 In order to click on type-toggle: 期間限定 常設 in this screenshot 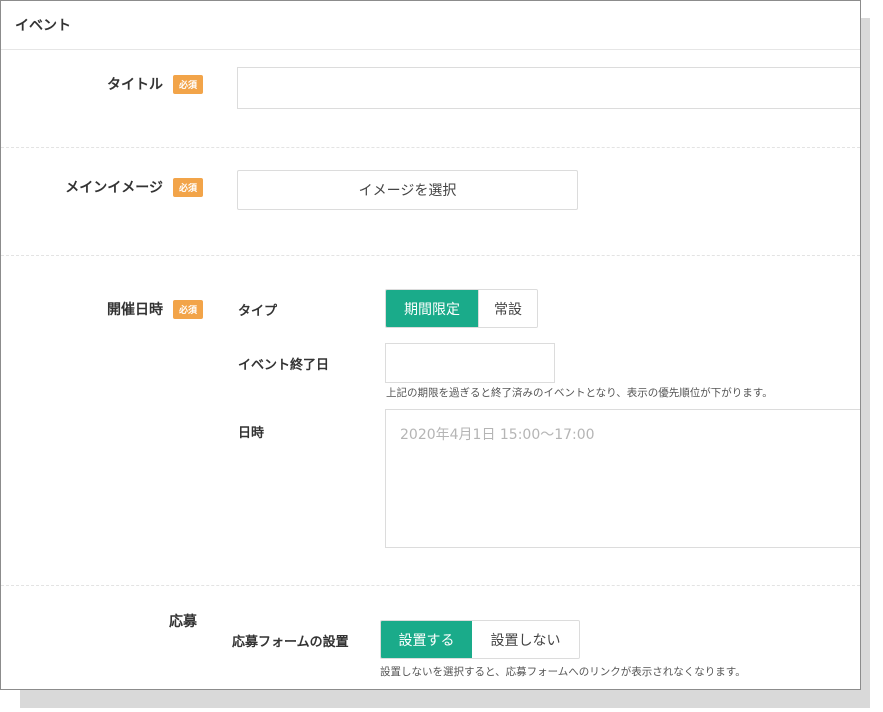, I will do `click(461, 308)`.